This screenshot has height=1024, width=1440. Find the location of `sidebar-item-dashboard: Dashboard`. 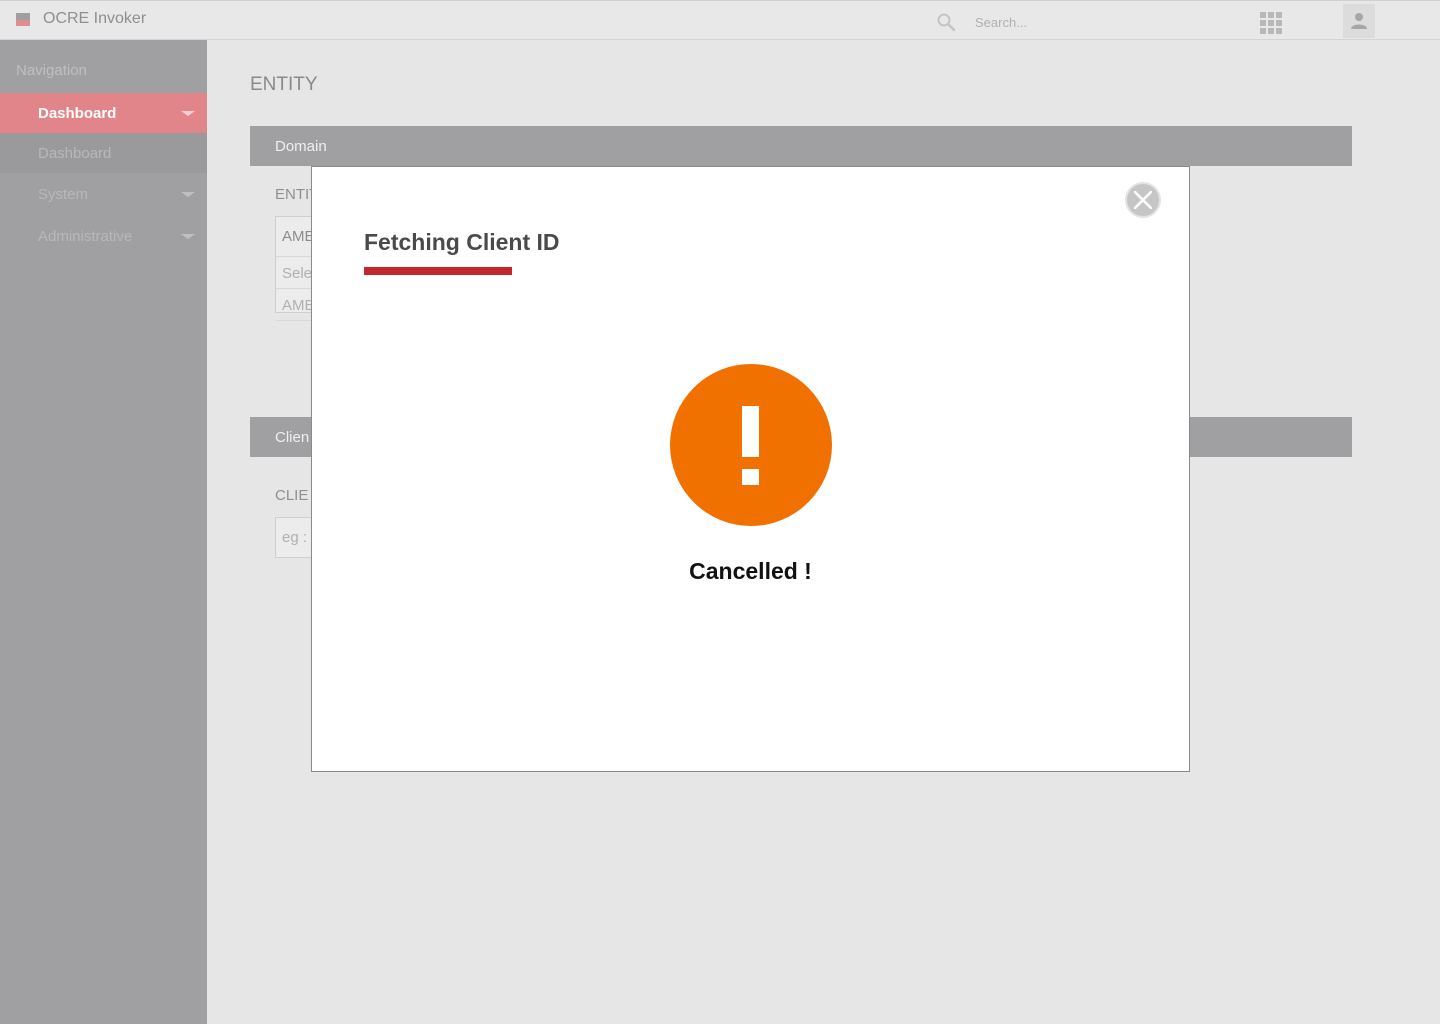

sidebar-item-dashboard: Dashboard is located at coordinates (103, 113).